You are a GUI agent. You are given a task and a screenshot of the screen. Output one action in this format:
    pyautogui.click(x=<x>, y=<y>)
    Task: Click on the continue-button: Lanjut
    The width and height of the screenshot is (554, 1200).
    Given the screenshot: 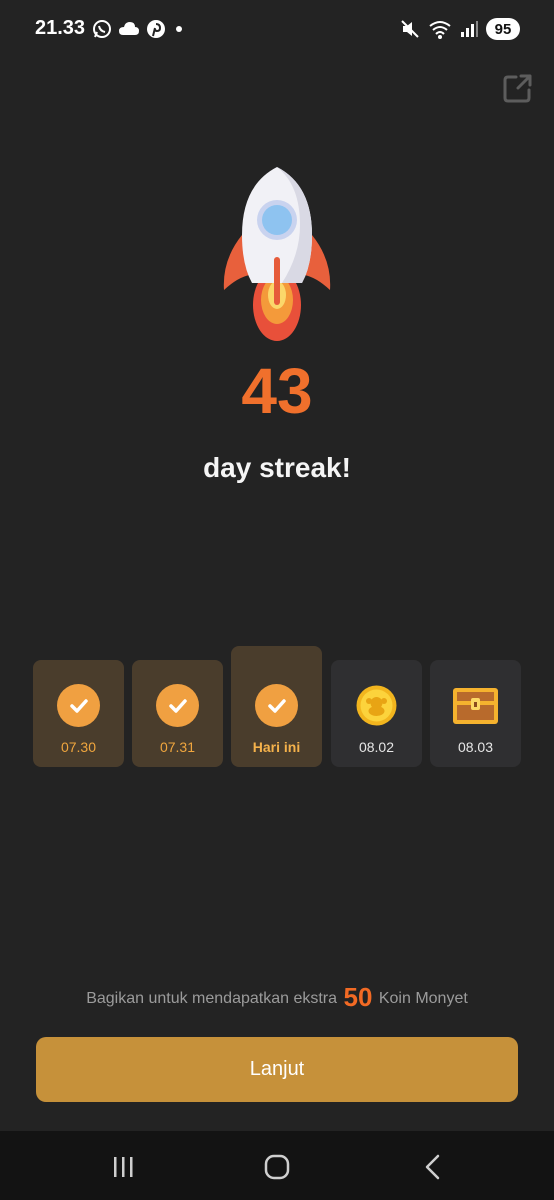 What is the action you would take?
    pyautogui.click(x=277, y=1069)
    